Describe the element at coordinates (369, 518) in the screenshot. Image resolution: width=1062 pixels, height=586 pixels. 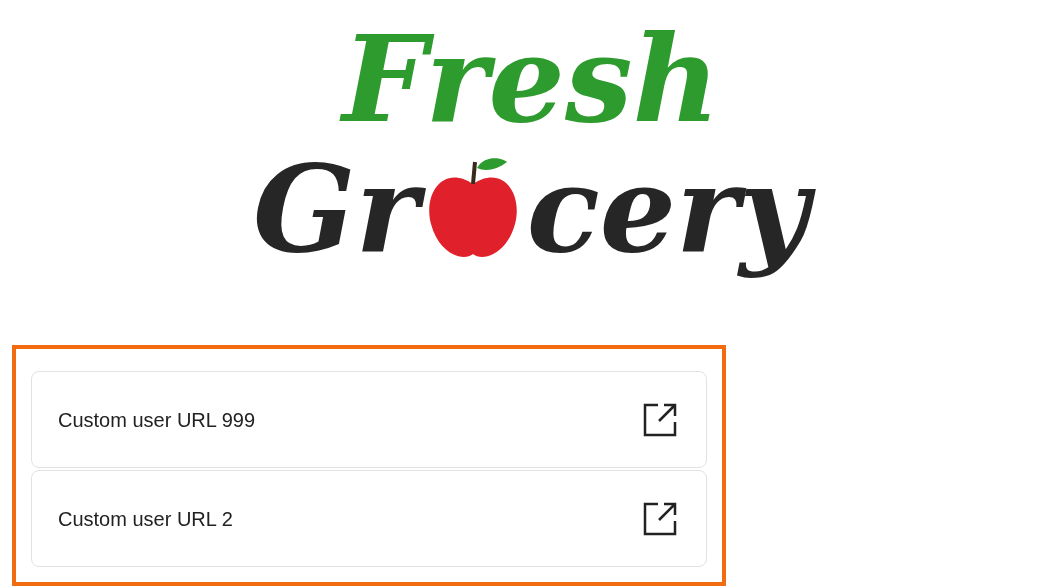
I see `link-card: Custom user URL 2` at that location.